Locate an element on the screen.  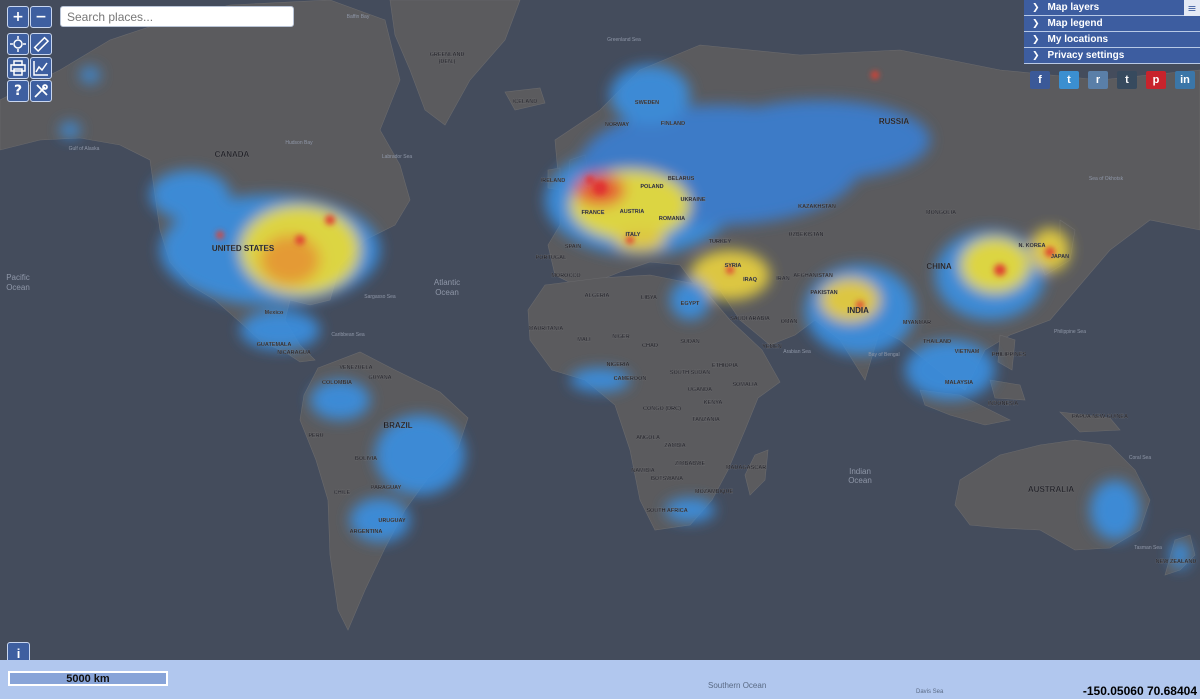
country-label: SPAIN is located at coordinates (573, 247).